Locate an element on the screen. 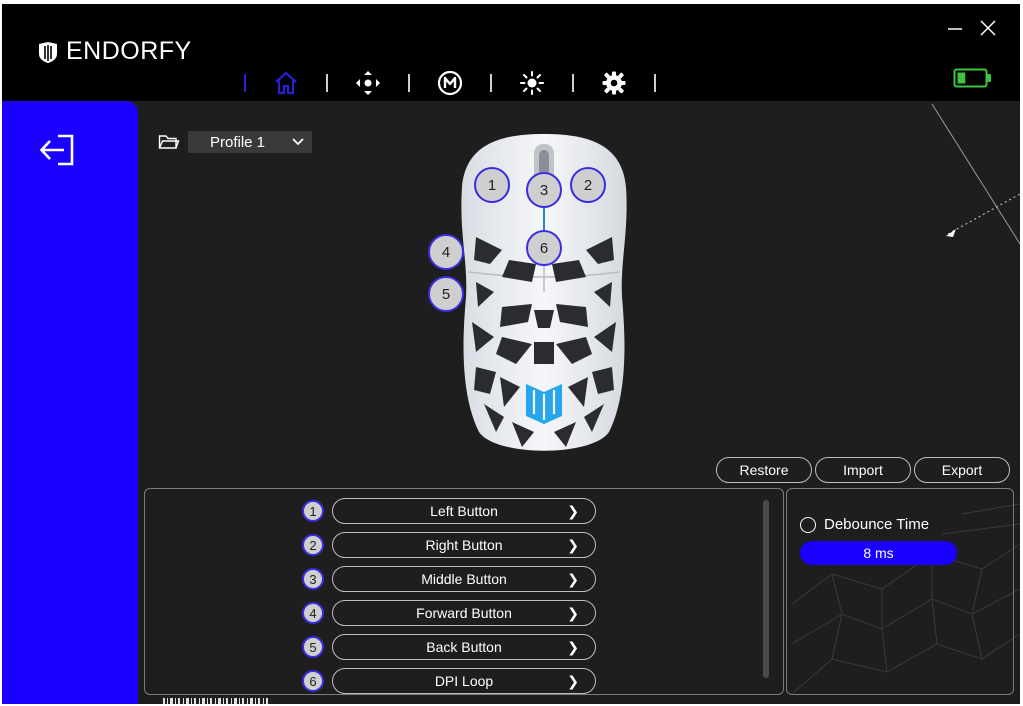  debounce-radio is located at coordinates (808, 524).